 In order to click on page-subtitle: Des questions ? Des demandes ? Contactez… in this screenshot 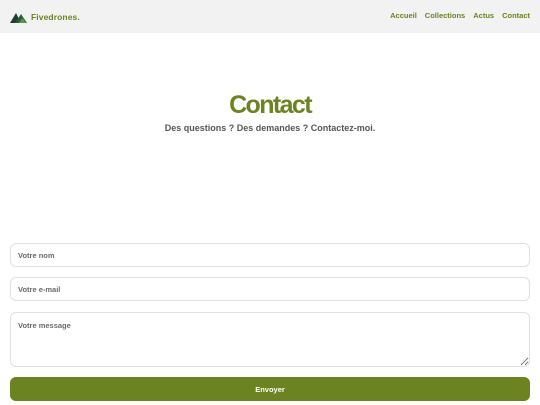, I will do `click(270, 128)`.